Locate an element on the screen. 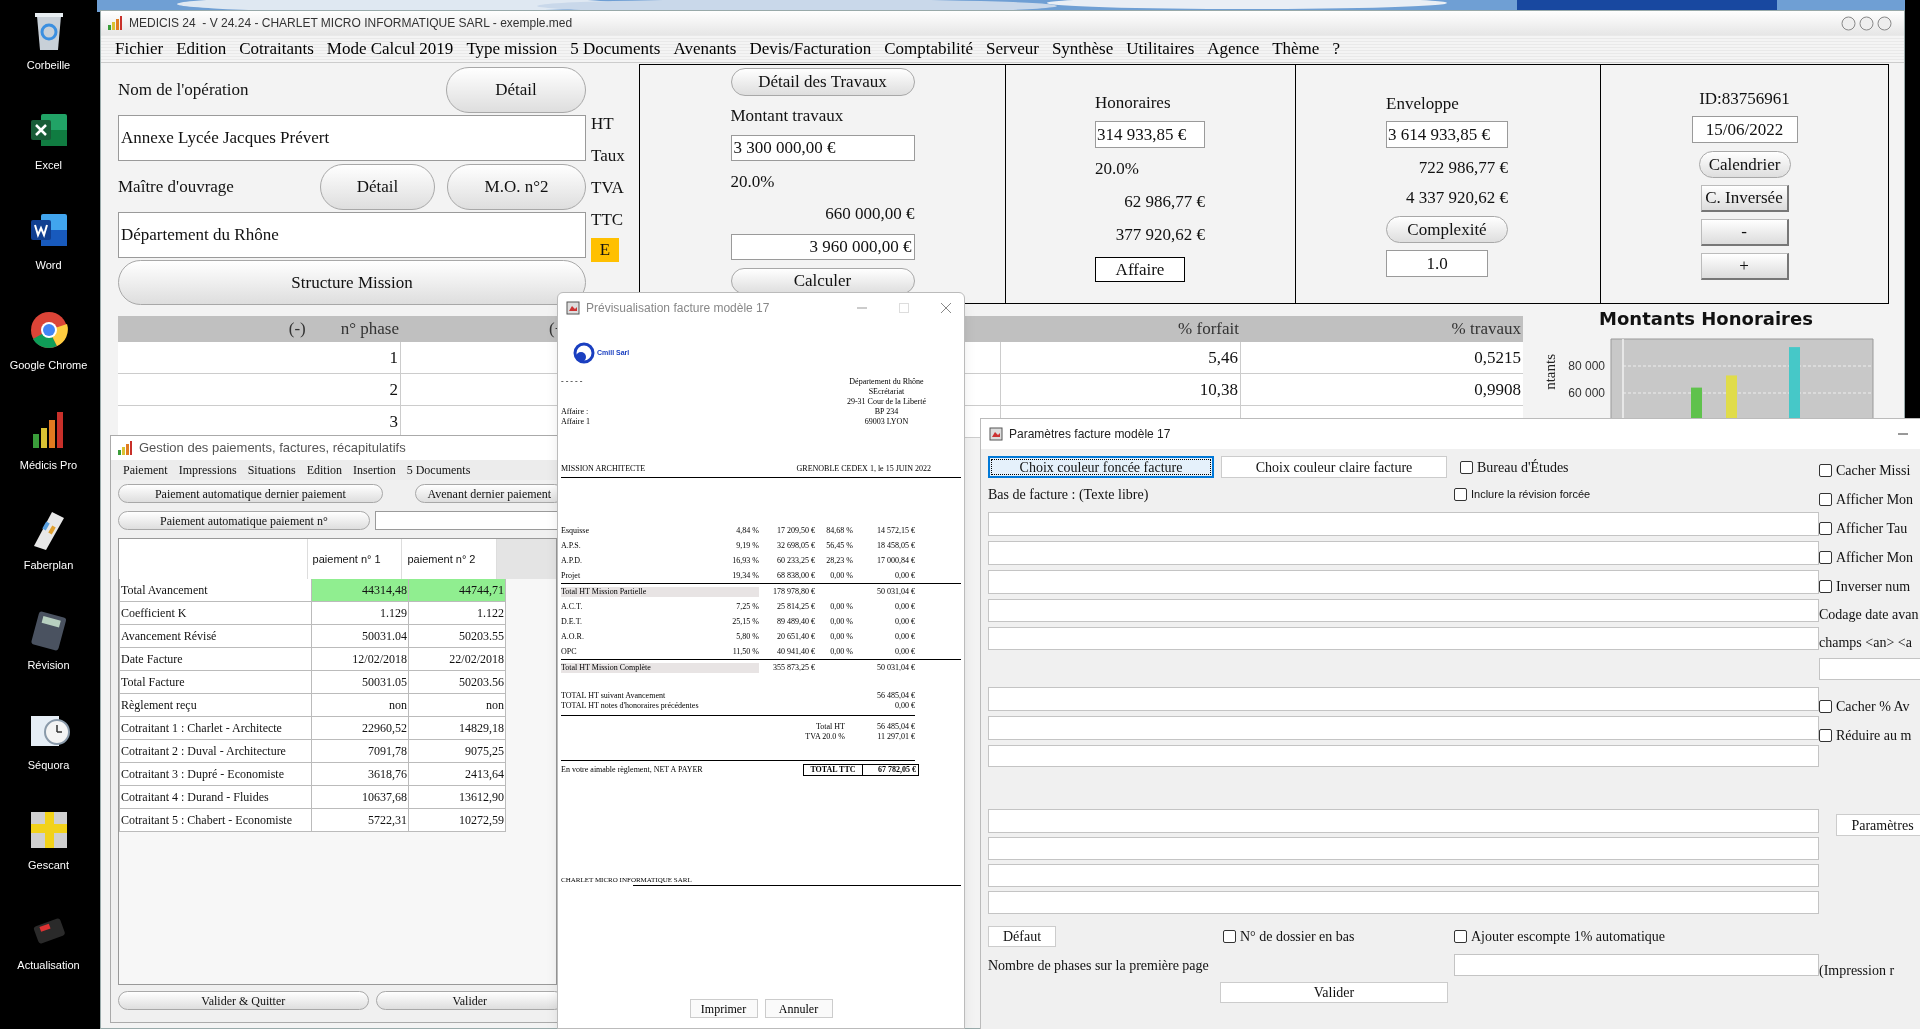  icon-label: Word is located at coordinates (48, 265).